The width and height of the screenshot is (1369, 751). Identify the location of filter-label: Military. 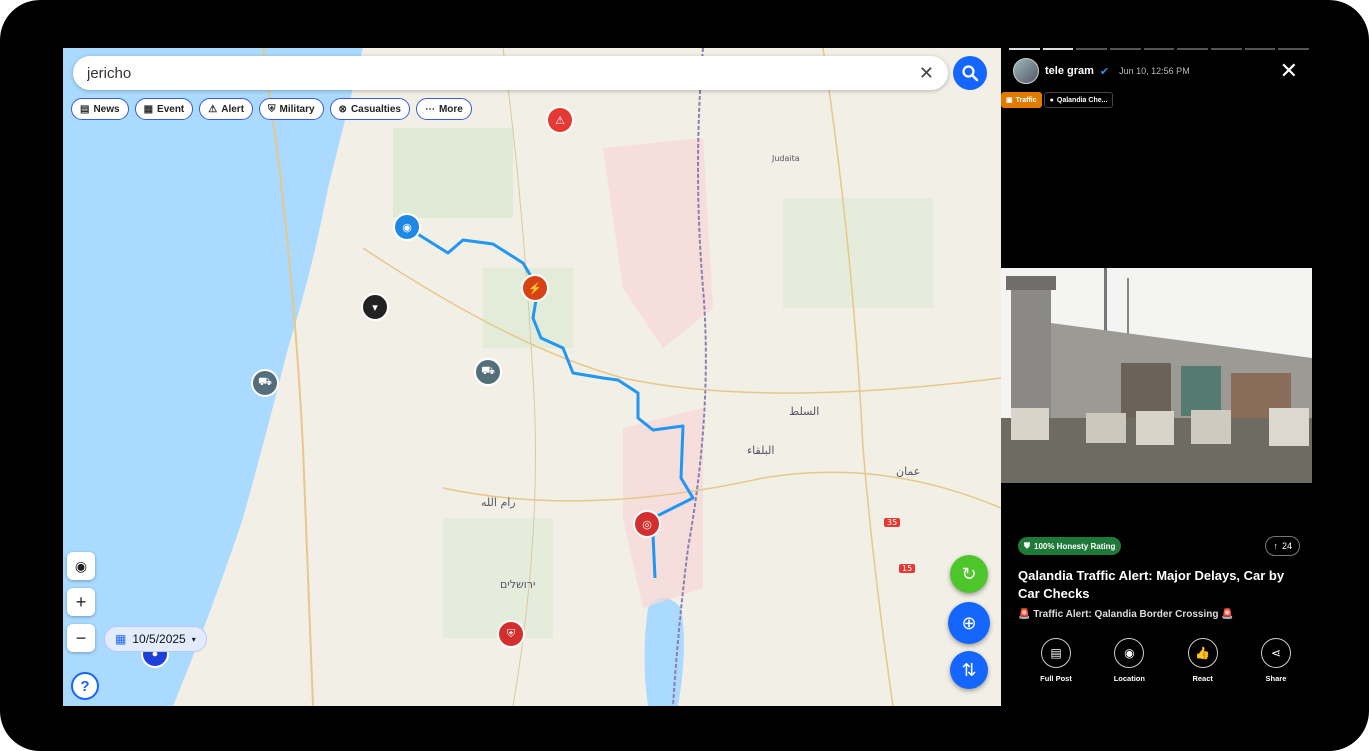
(297, 109).